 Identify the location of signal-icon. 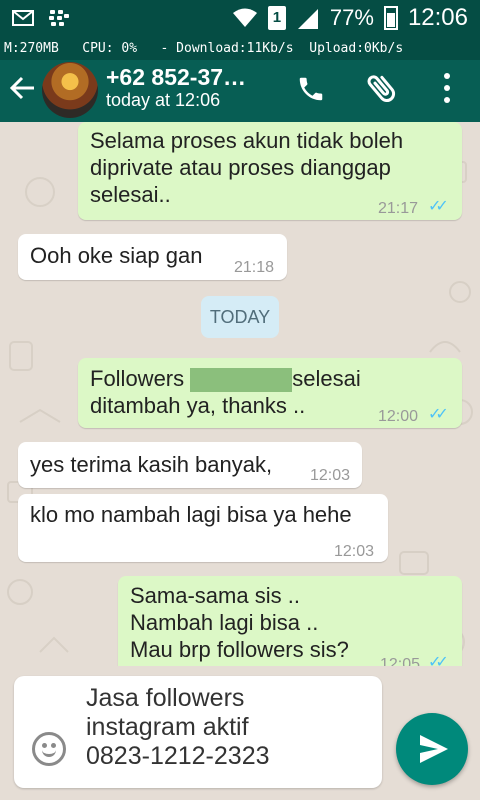
(307, 19).